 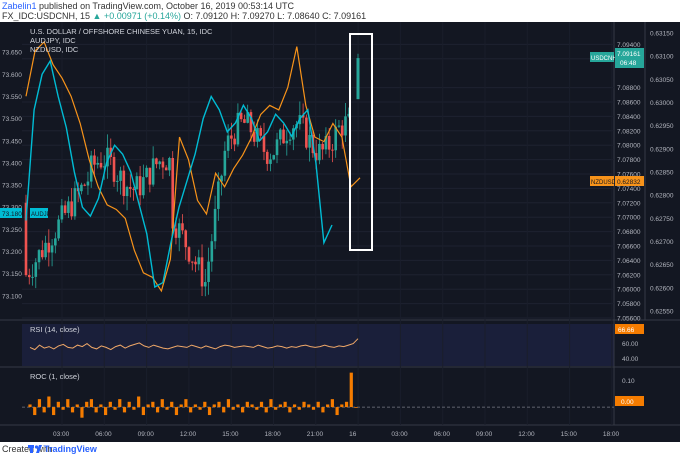 I want to click on nzdusd-tick-label: 0.63000, so click(x=662, y=103).